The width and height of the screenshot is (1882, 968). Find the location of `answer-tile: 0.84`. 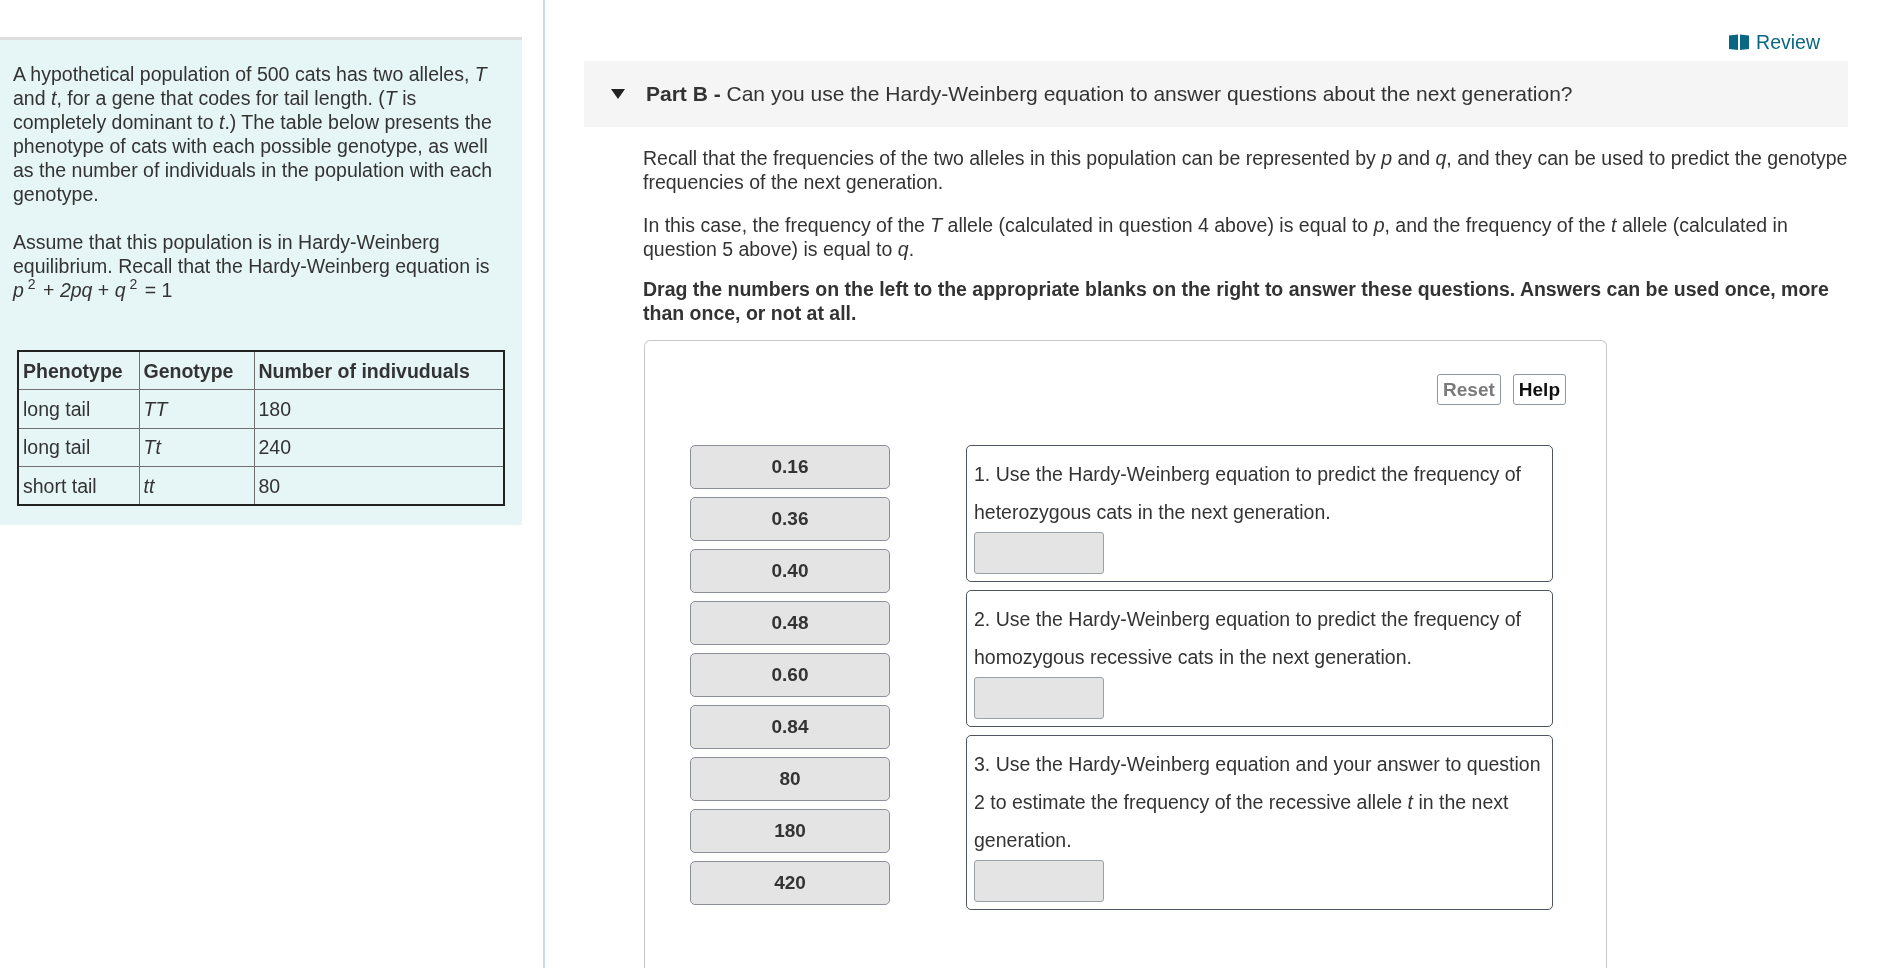

answer-tile: 0.84 is located at coordinates (790, 727).